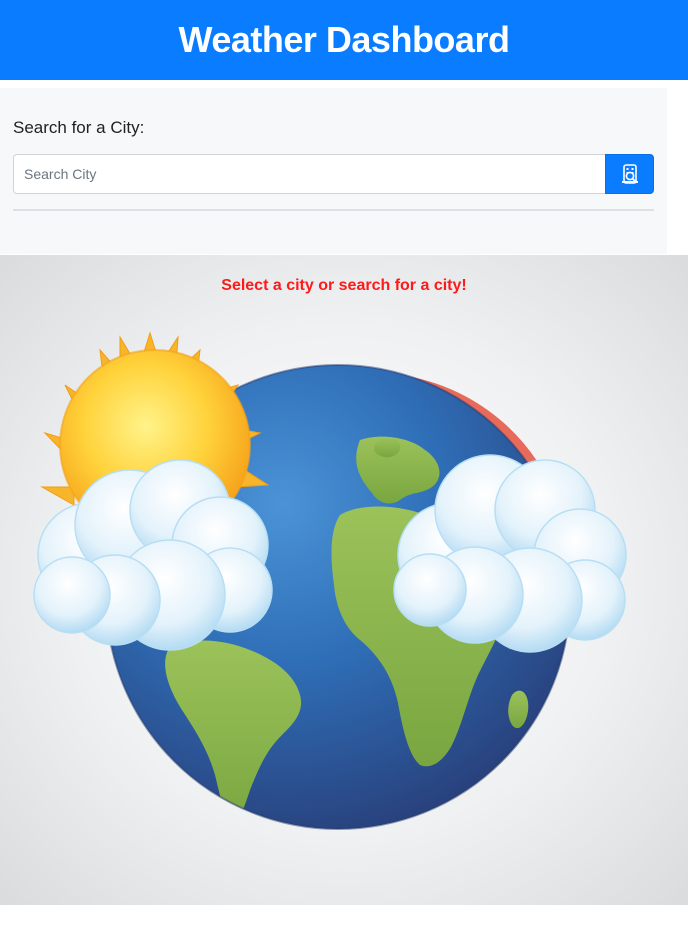 The width and height of the screenshot is (688, 950). Describe the element at coordinates (333, 210) in the screenshot. I see `search-divider` at that location.